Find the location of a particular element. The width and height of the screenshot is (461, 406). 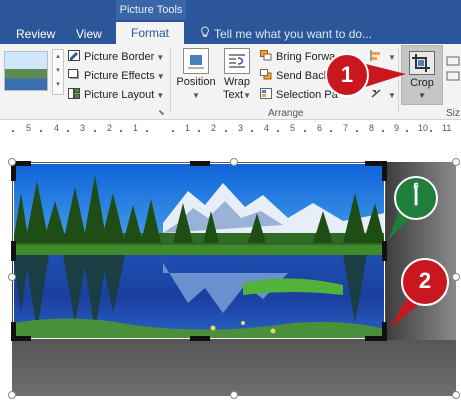

resize-handle-bottom is located at coordinates (234, 395).